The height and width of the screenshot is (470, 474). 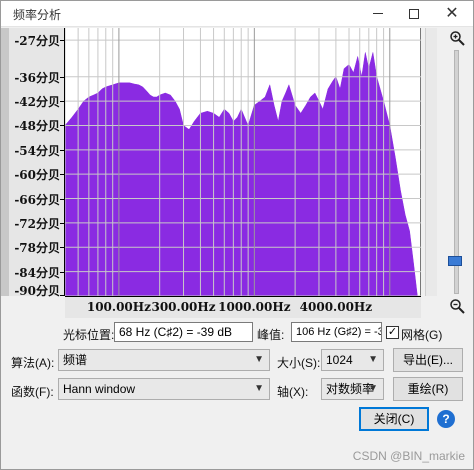 I want to click on y-tick-label: -78分贝, so click(x=37, y=248).